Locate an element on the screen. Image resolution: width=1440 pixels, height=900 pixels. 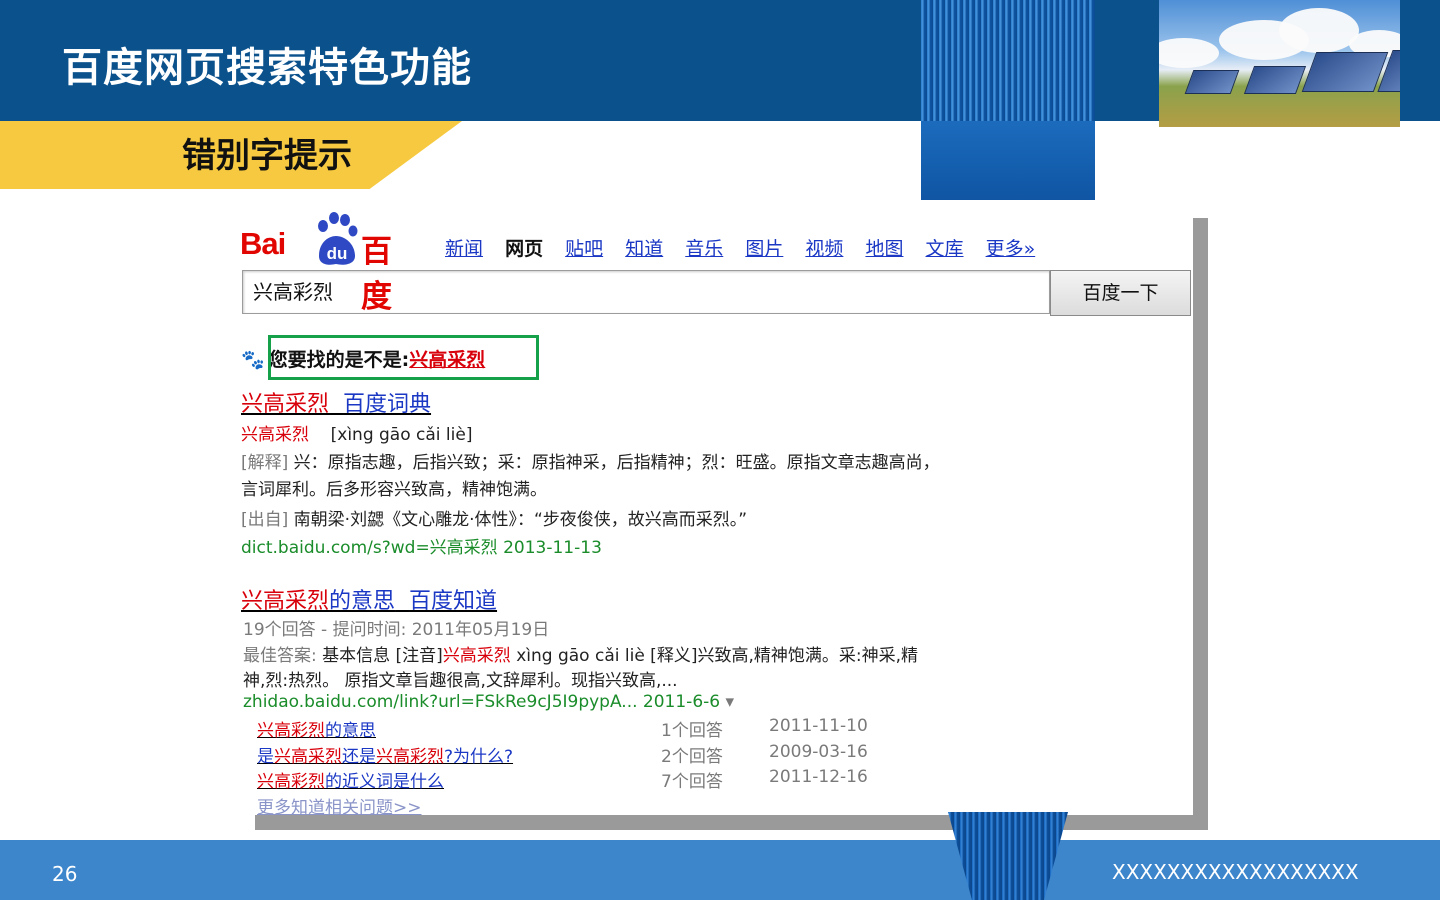
dict-explain-2: 言词犀利。后多形容兴致高，精神饱满。 is located at coordinates (394, 490).